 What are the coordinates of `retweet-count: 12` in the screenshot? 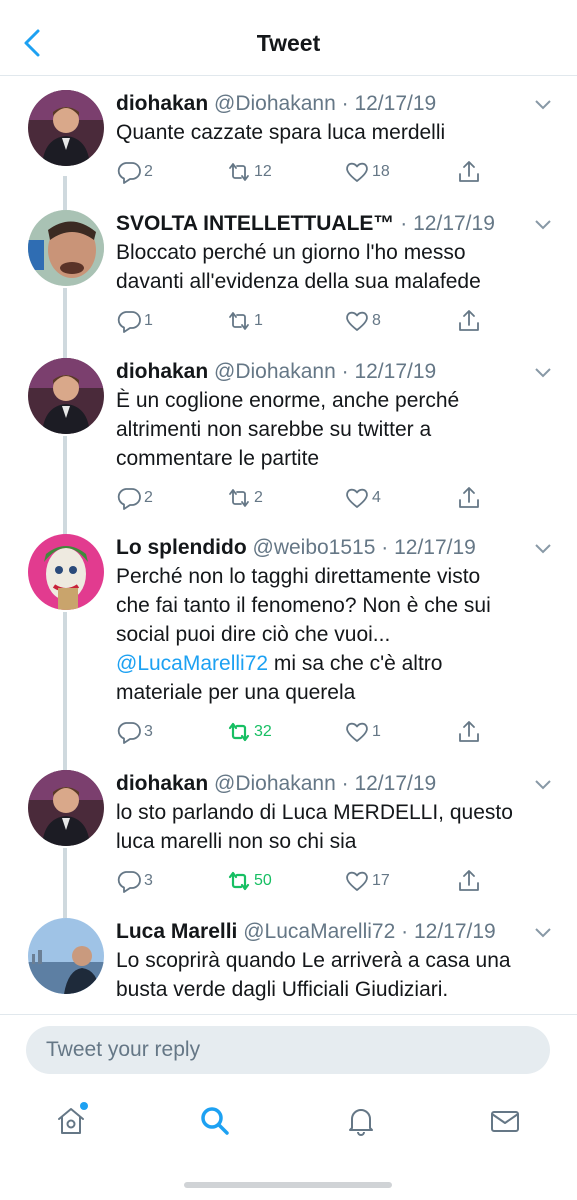 It's located at (263, 171).